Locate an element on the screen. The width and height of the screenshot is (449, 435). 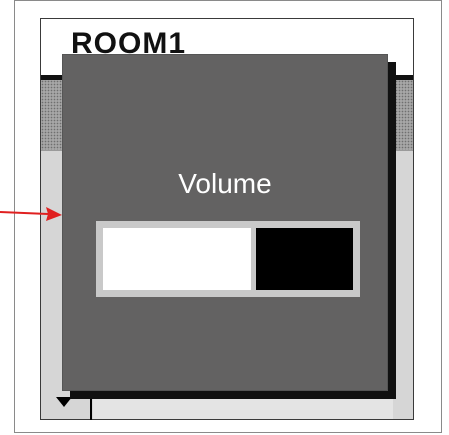
volume-level-fill is located at coordinates (178, 259).